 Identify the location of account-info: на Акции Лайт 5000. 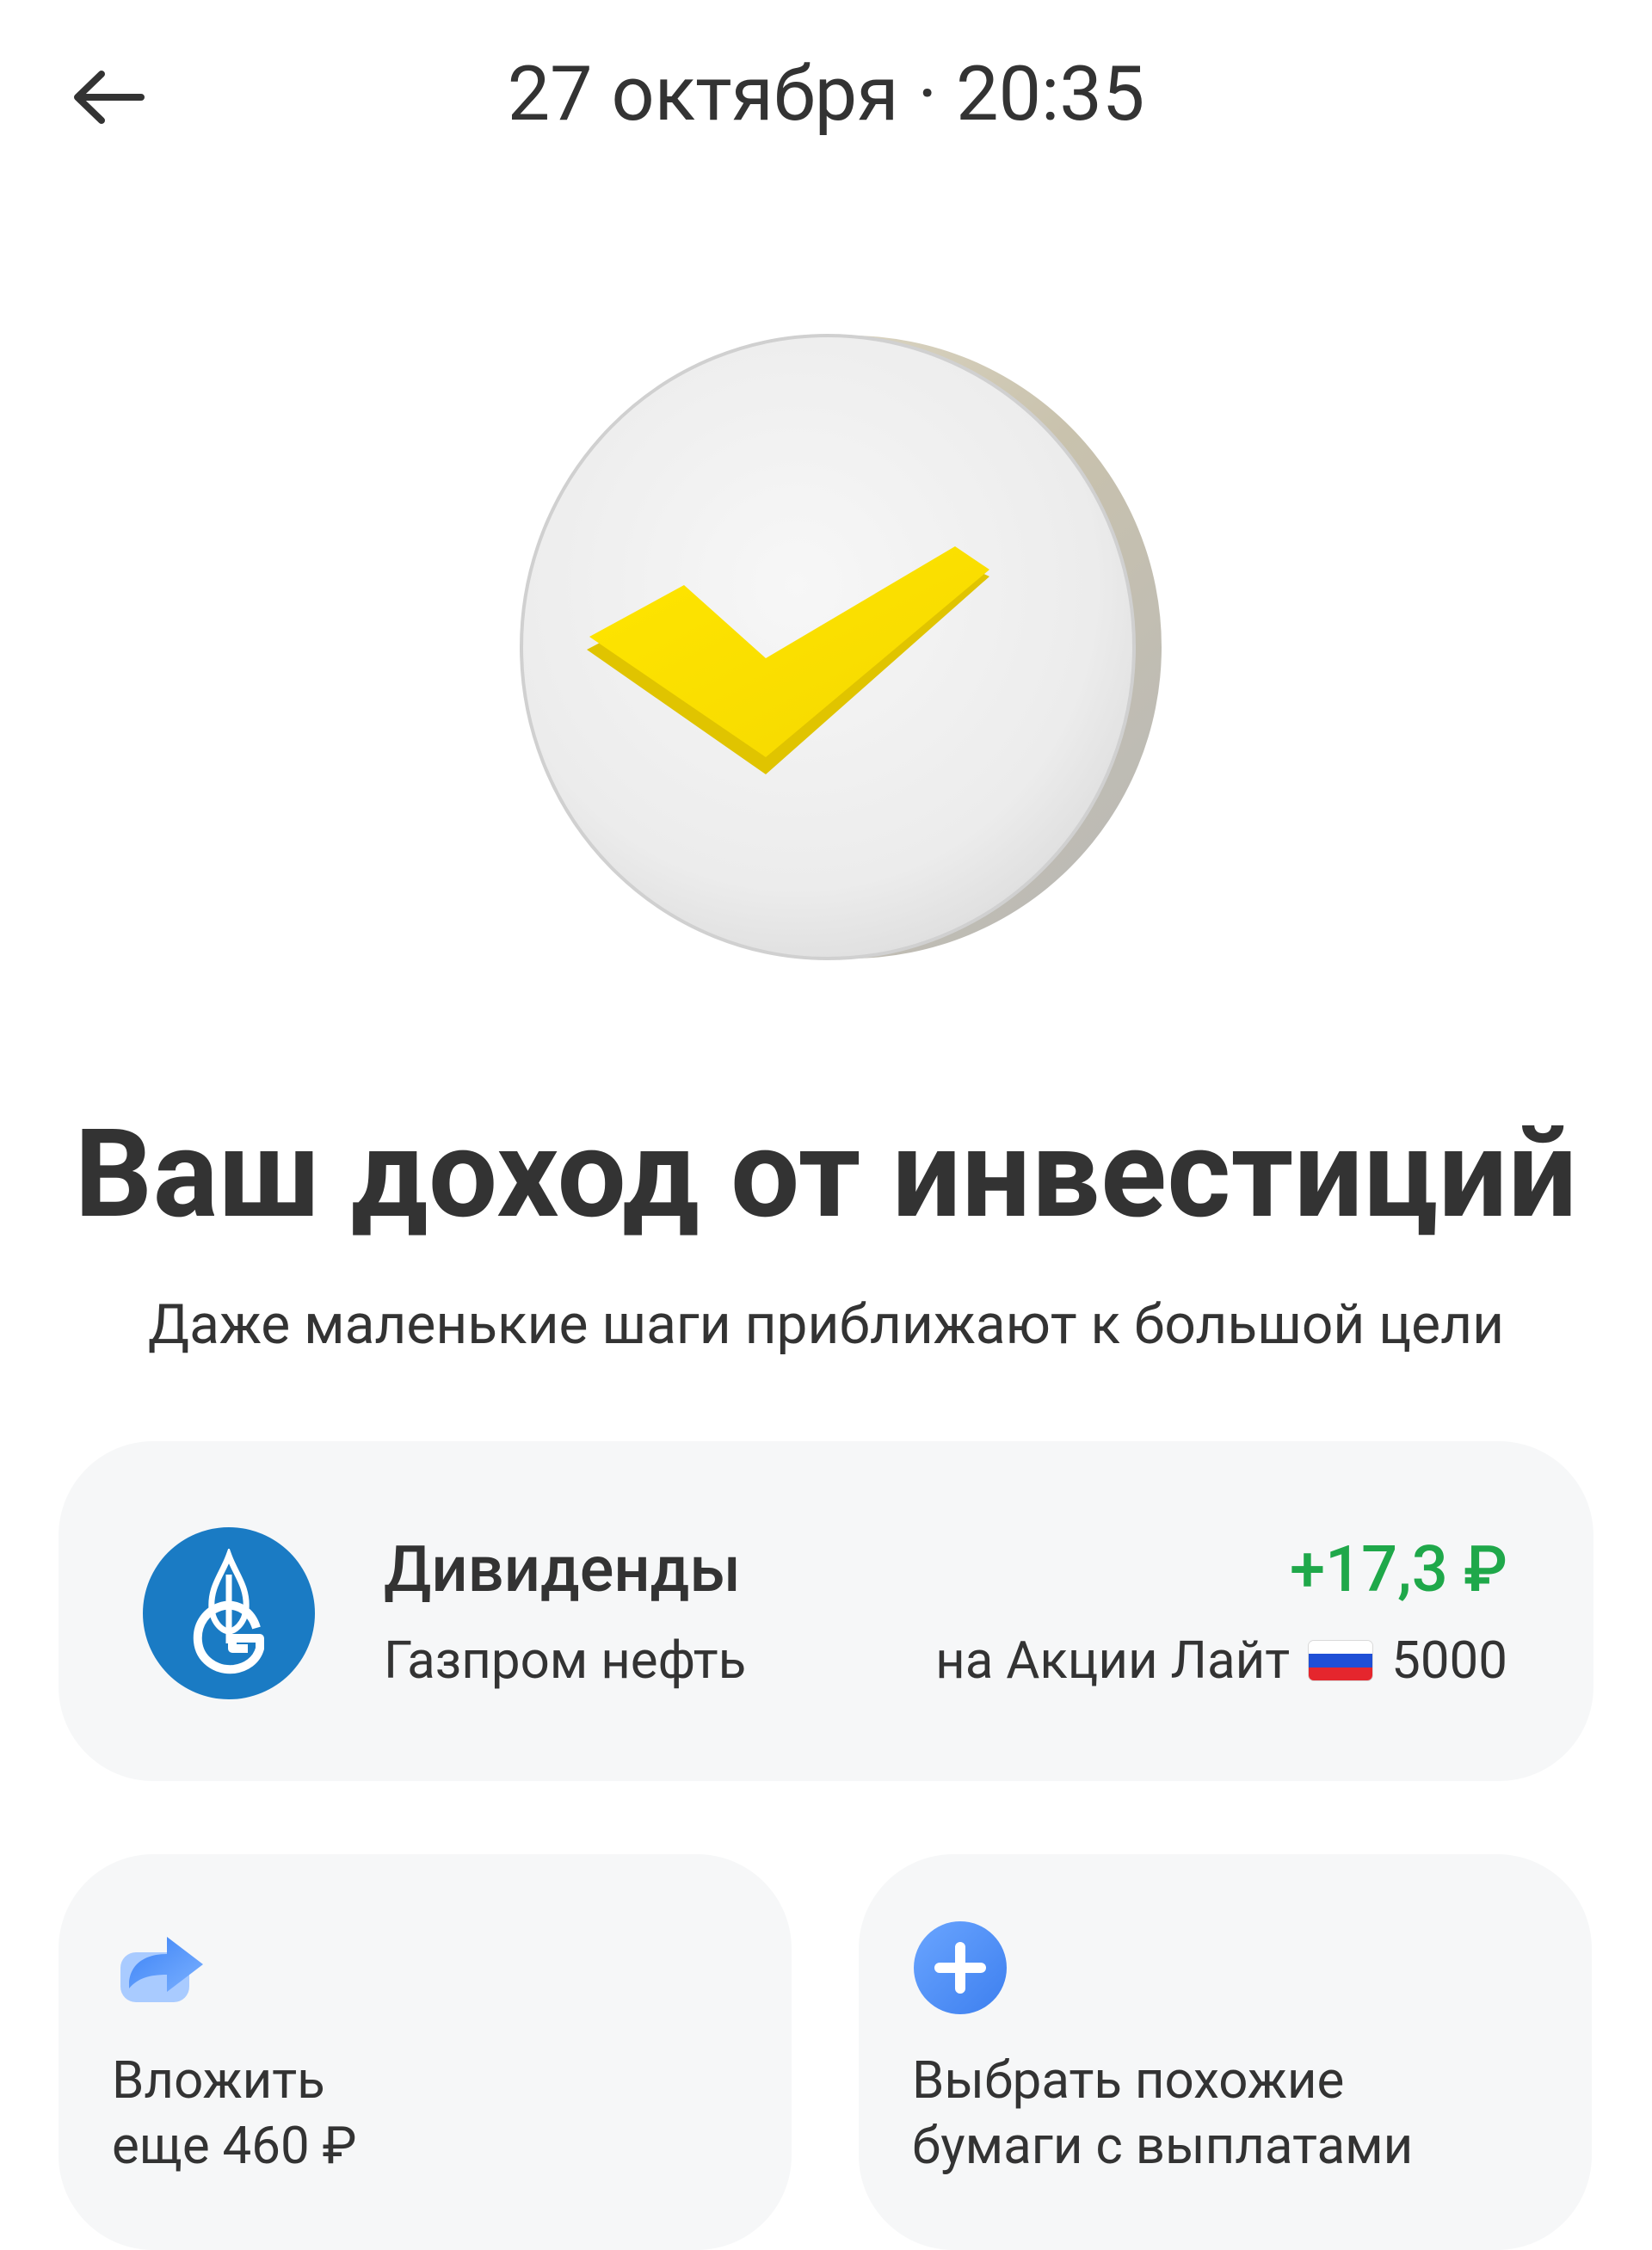
(1221, 1661).